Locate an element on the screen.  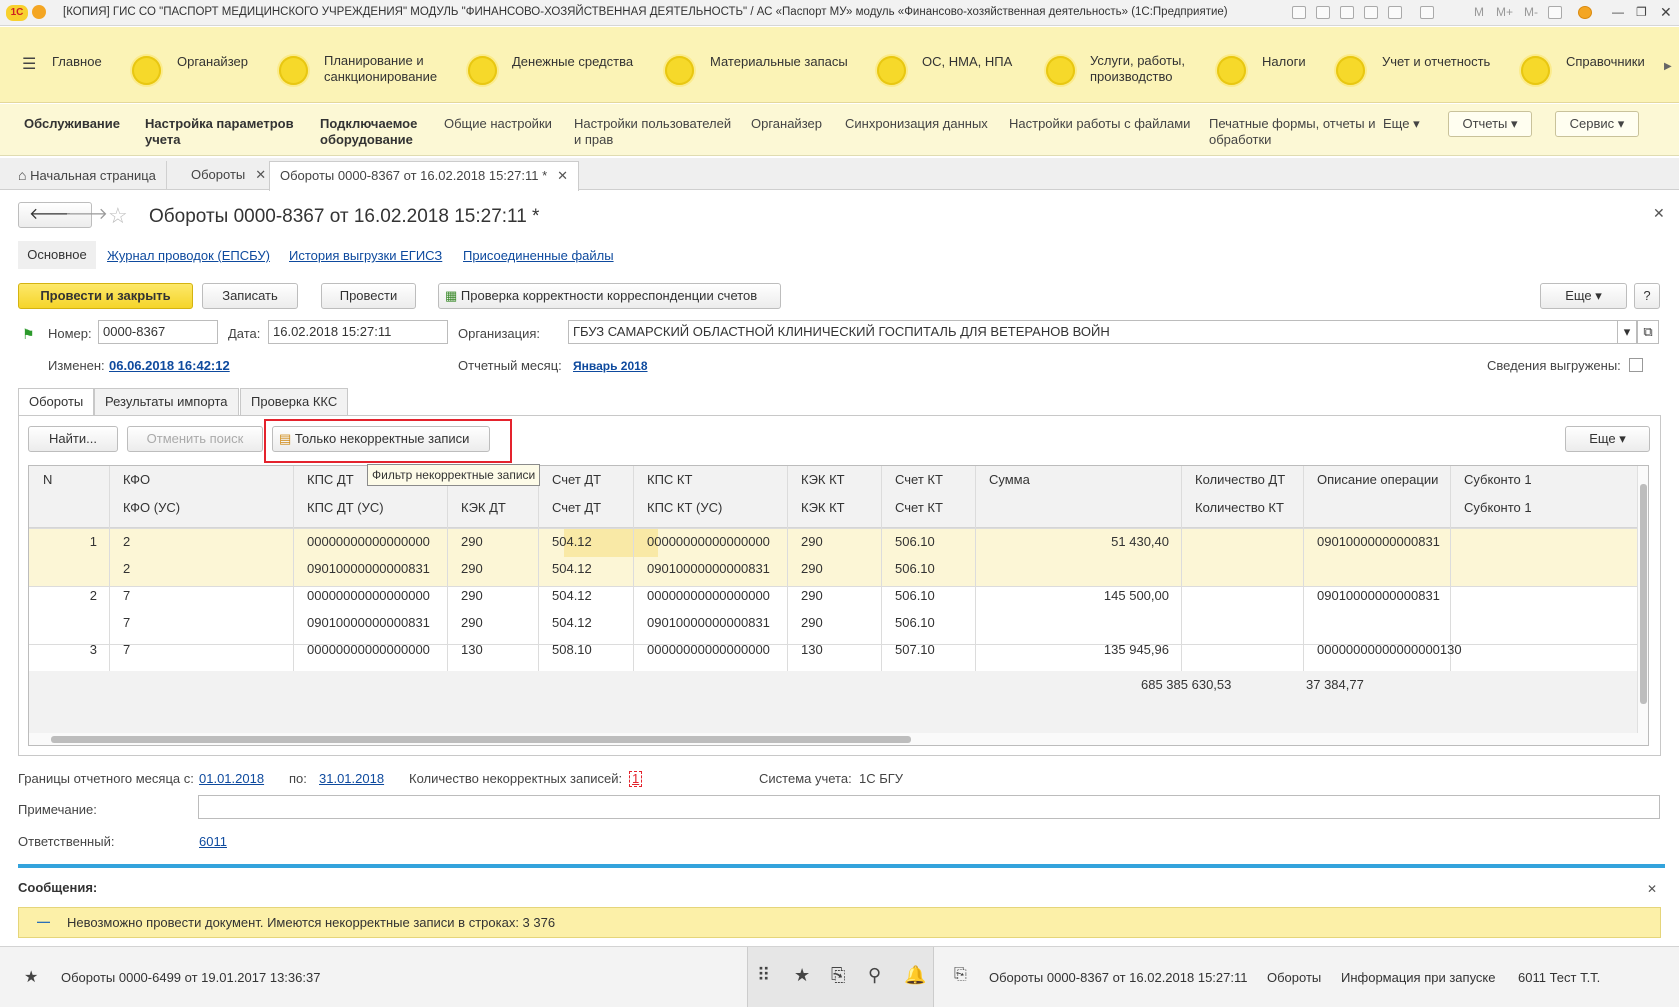
exported-checkbox is located at coordinates (1636, 365).